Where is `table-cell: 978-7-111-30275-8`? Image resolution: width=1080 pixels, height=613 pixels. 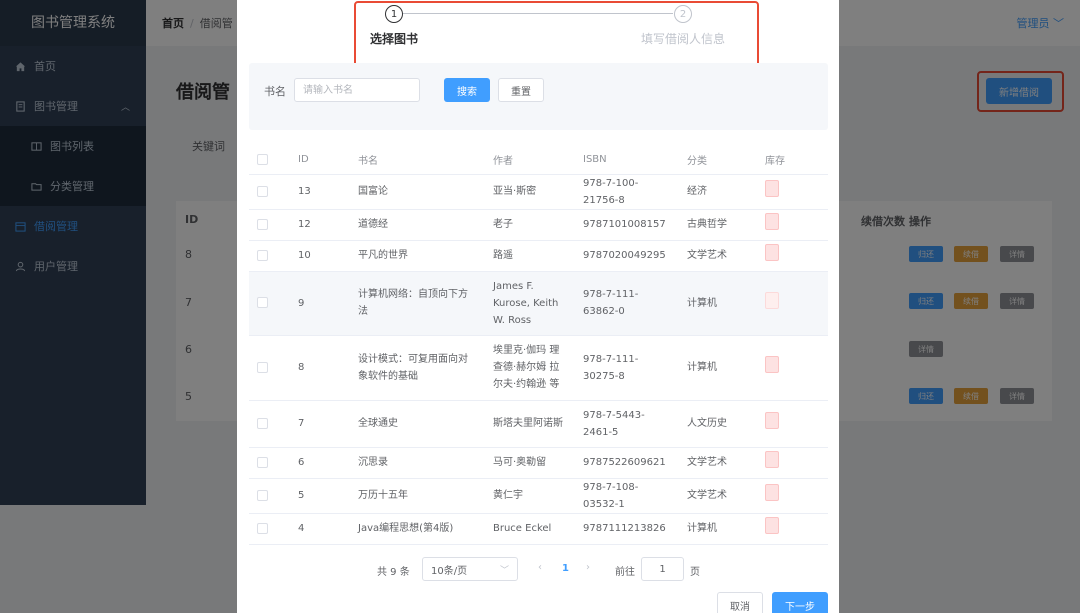
table-cell: 978-7-111-30275-8 is located at coordinates (627, 368).